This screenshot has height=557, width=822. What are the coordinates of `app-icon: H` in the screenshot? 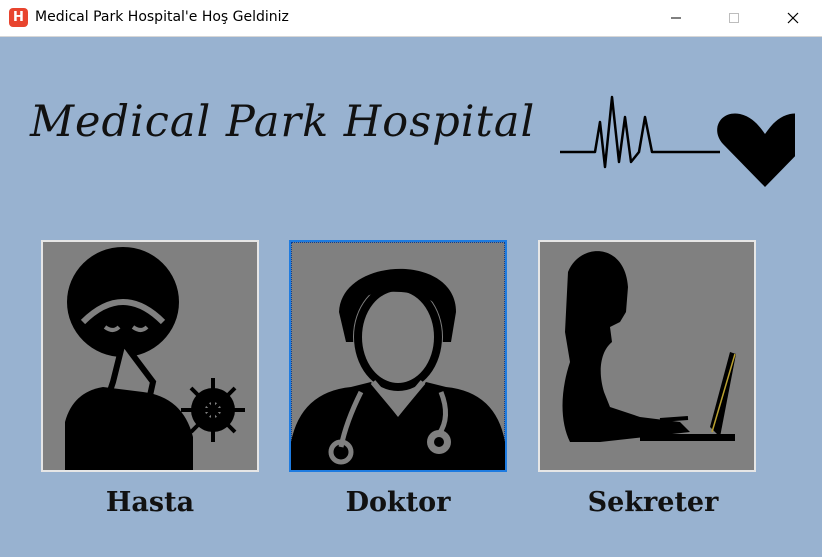 It's located at (18, 17).